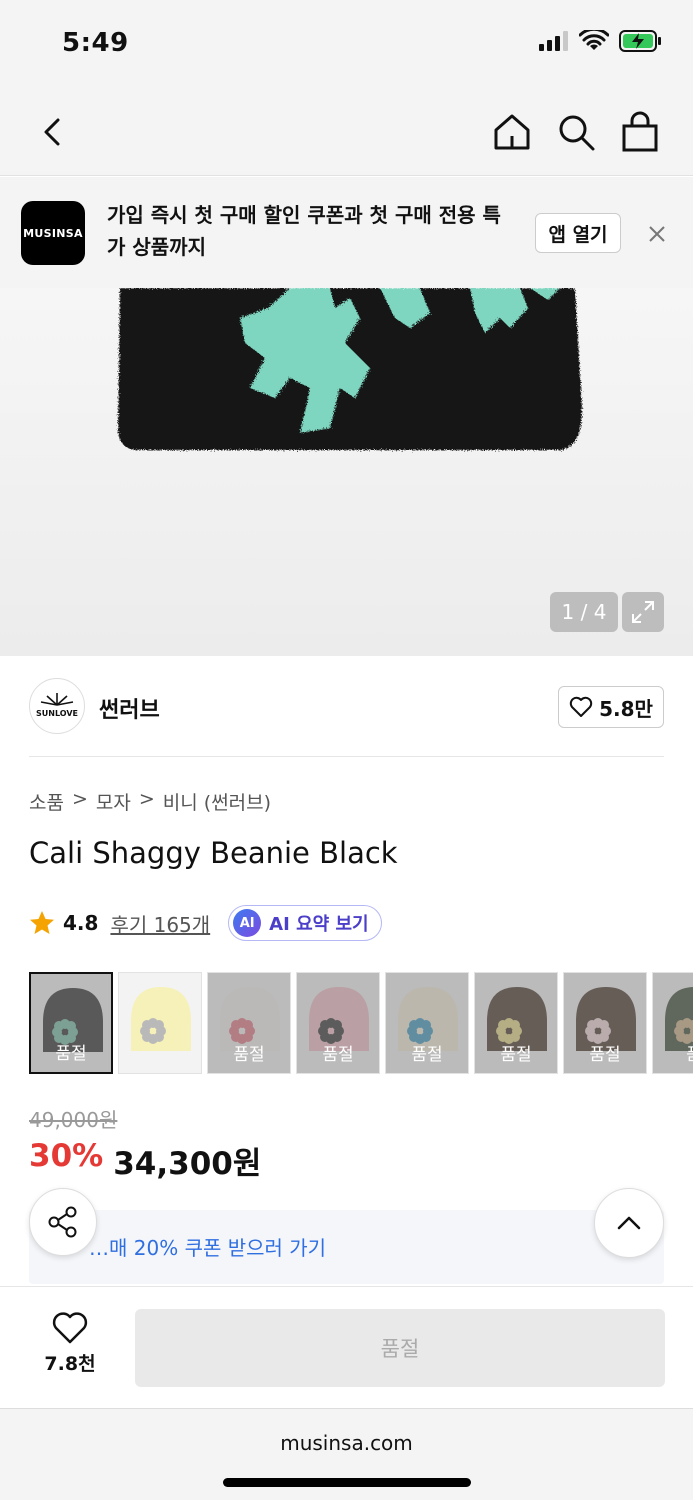  I want to click on review-link: 후기 165개, so click(160, 923).